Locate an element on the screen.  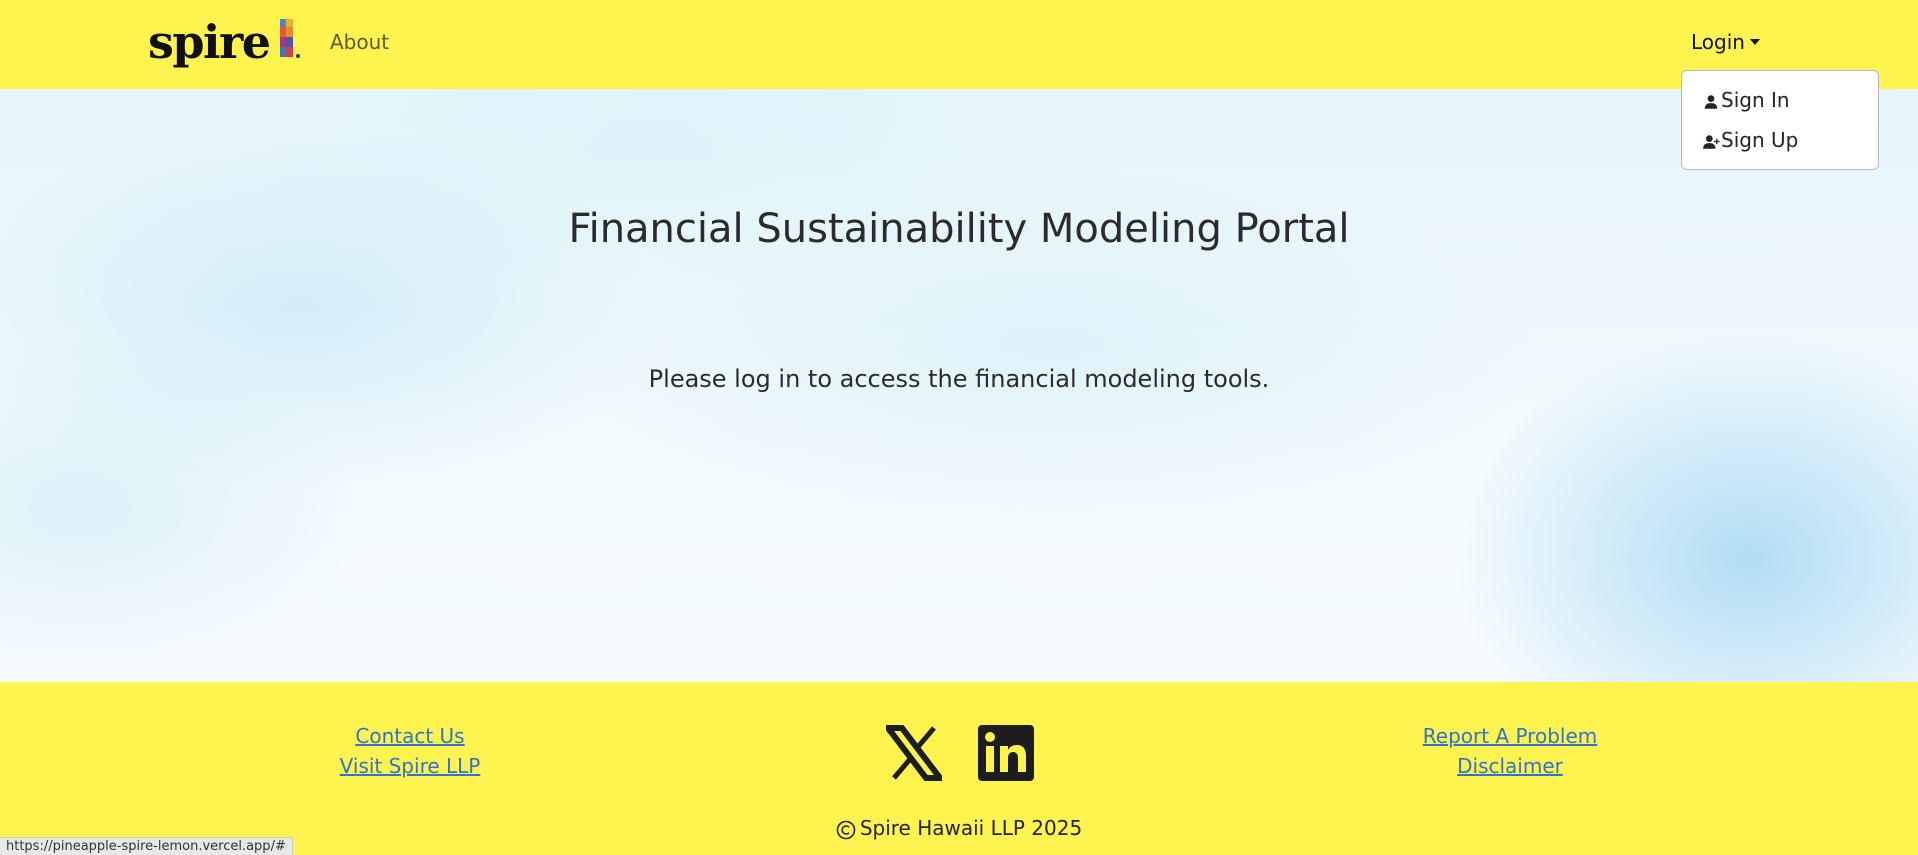
sign-up-menu-item: Sign Up is located at coordinates (1750, 140).